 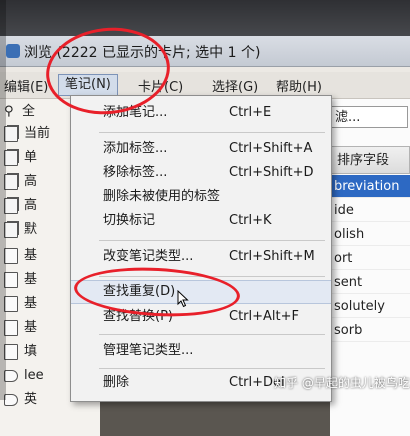 I want to click on table-row: solutely, so click(x=370, y=306).